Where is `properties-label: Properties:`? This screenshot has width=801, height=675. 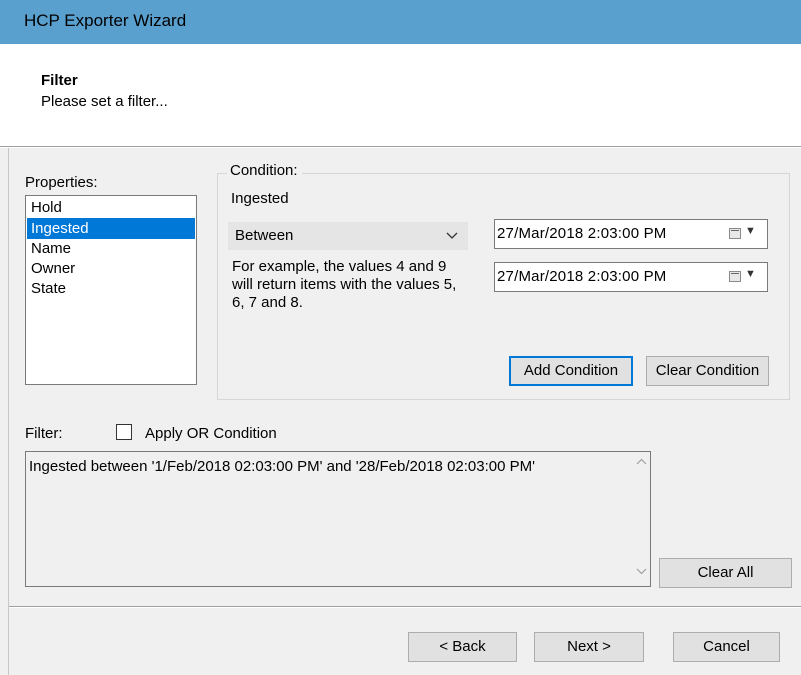 properties-label: Properties: is located at coordinates (61, 182).